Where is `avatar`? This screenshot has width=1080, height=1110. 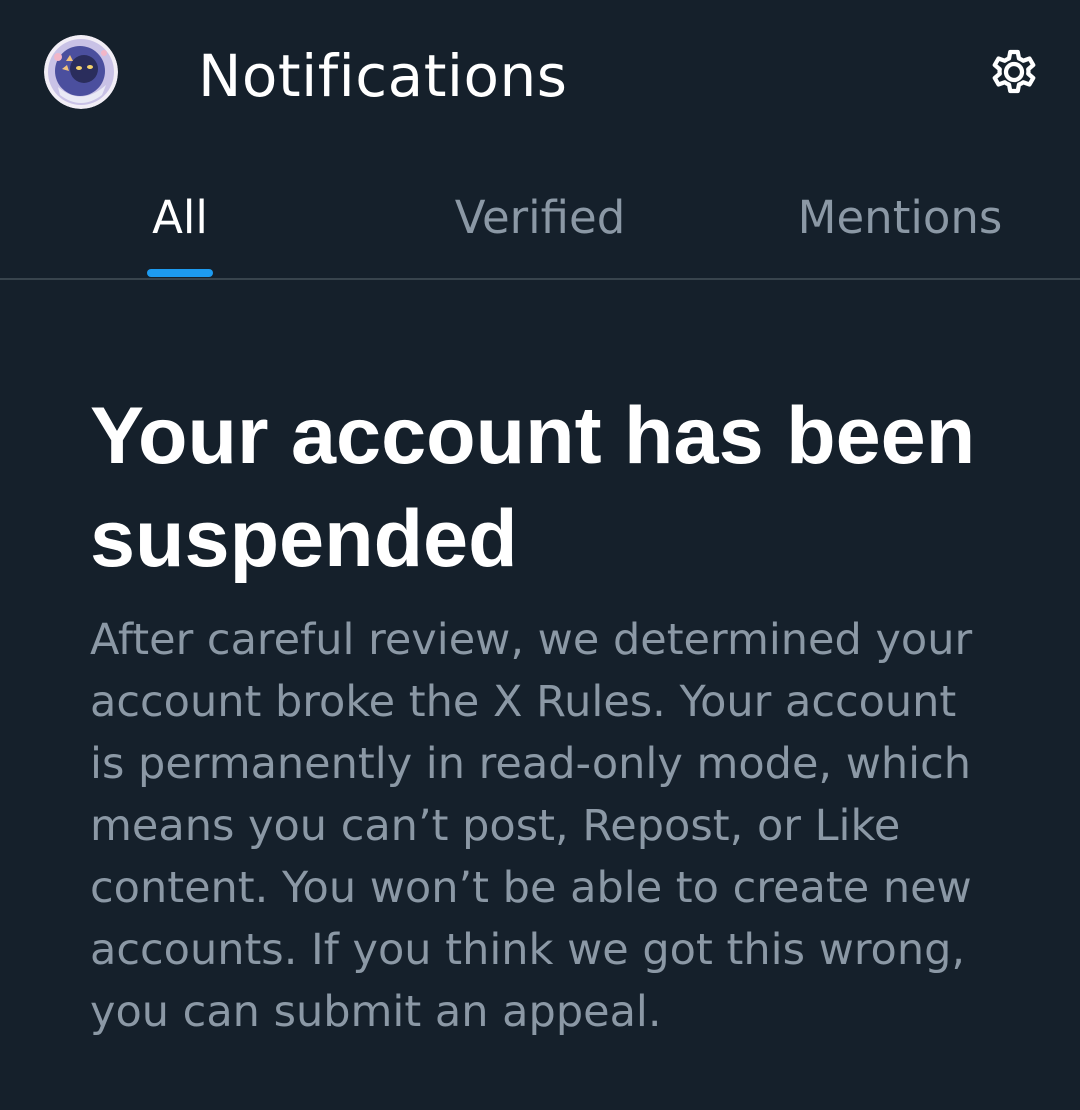 avatar is located at coordinates (81, 72).